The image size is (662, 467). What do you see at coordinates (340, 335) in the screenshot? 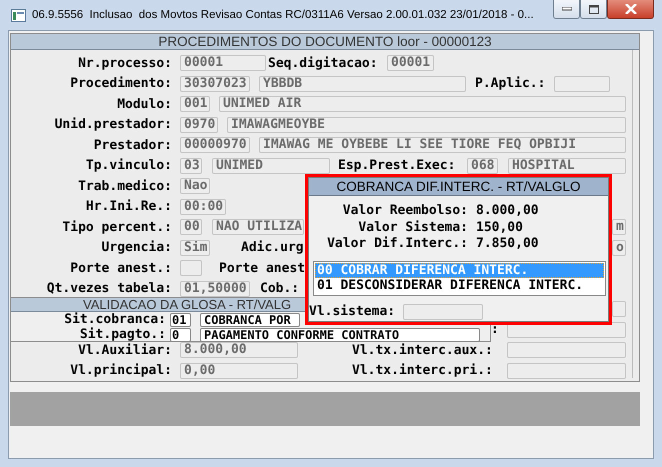
I see `input-field: PAGAMENTO CONFORME CONTRATO` at bounding box center [340, 335].